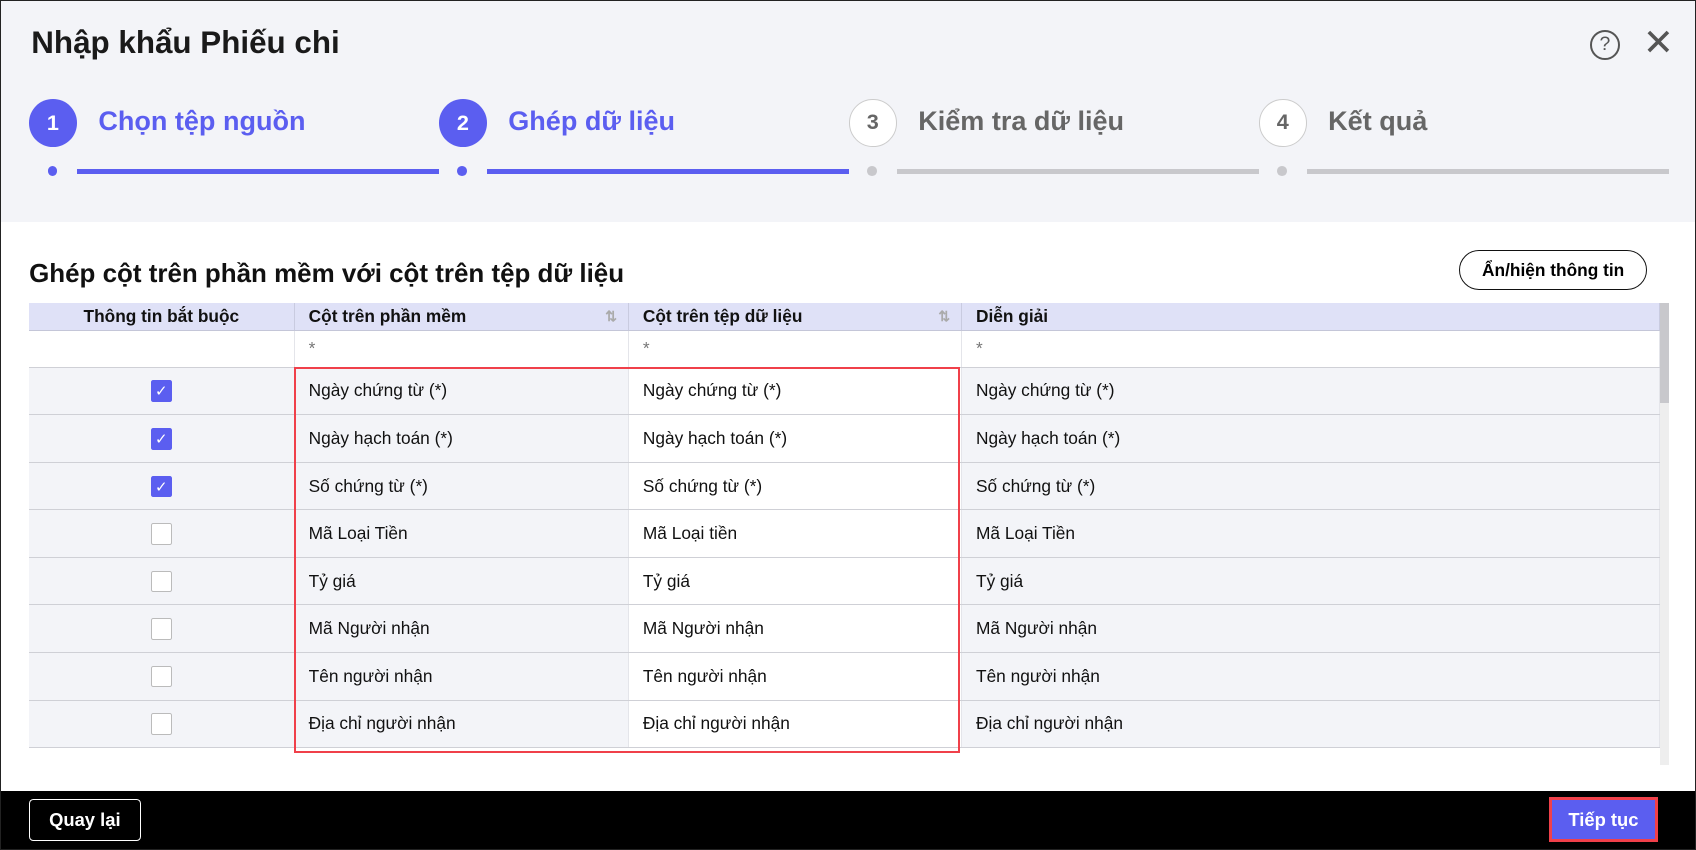 This screenshot has width=1696, height=850. What do you see at coordinates (1311, 438) in the screenshot?
I see `description-cell: Ngày hạch toán (*)` at bounding box center [1311, 438].